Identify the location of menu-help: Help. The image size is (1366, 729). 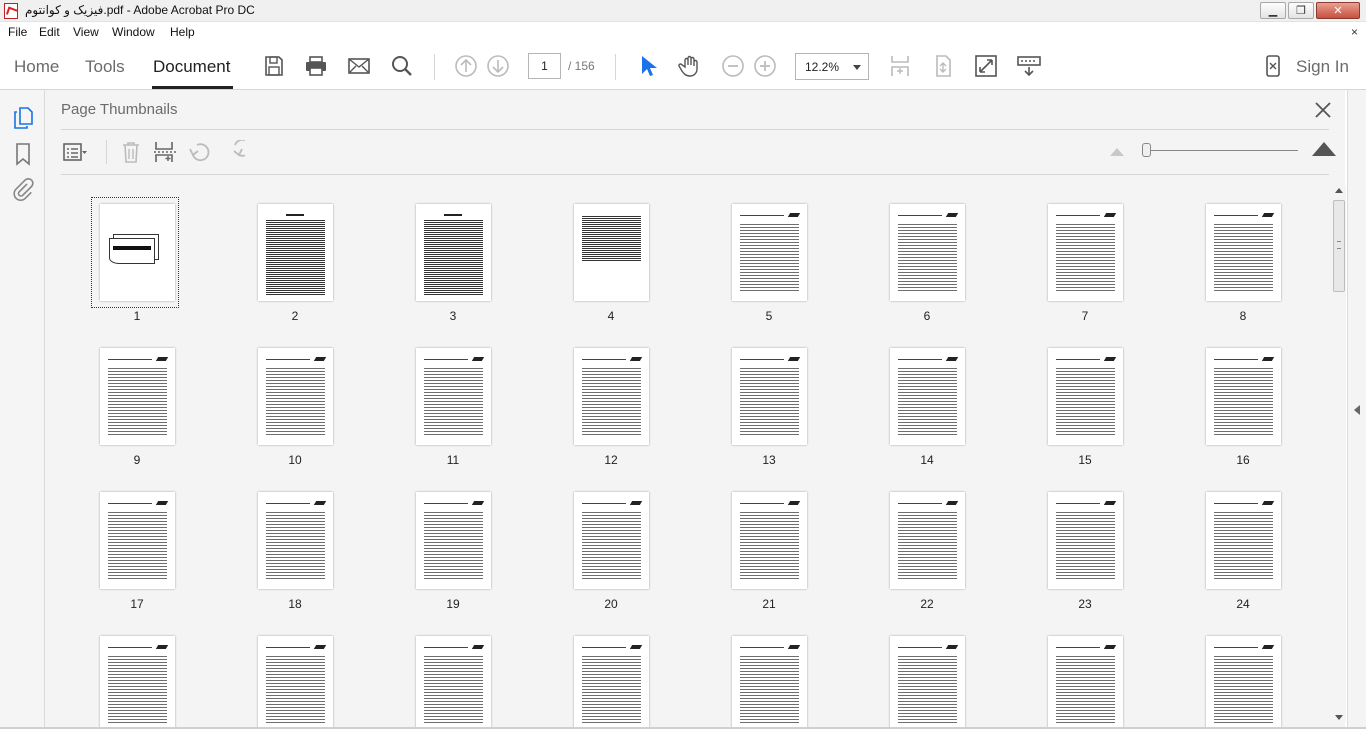
(182, 32).